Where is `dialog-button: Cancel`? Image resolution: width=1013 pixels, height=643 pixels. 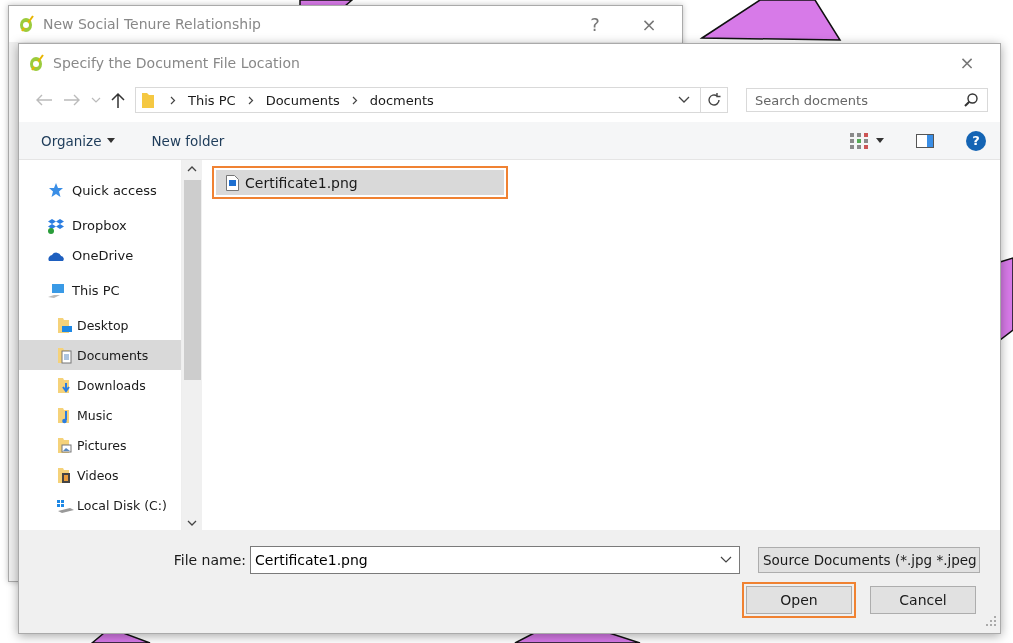
dialog-button: Cancel is located at coordinates (923, 600).